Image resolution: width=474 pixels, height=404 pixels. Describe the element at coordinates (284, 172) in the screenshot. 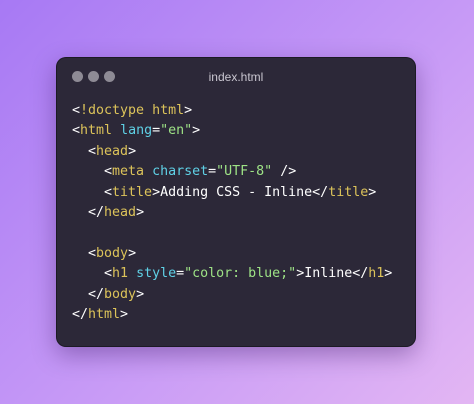

I see `code-token-text: />` at that location.